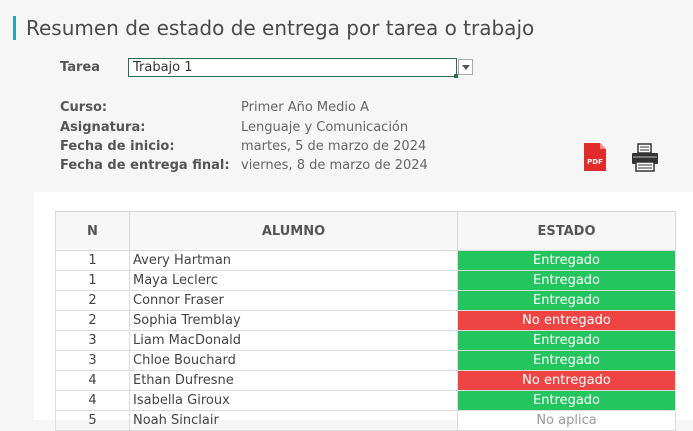 This screenshot has height=431, width=693. What do you see at coordinates (645, 157) in the screenshot?
I see `printer-icon` at bounding box center [645, 157].